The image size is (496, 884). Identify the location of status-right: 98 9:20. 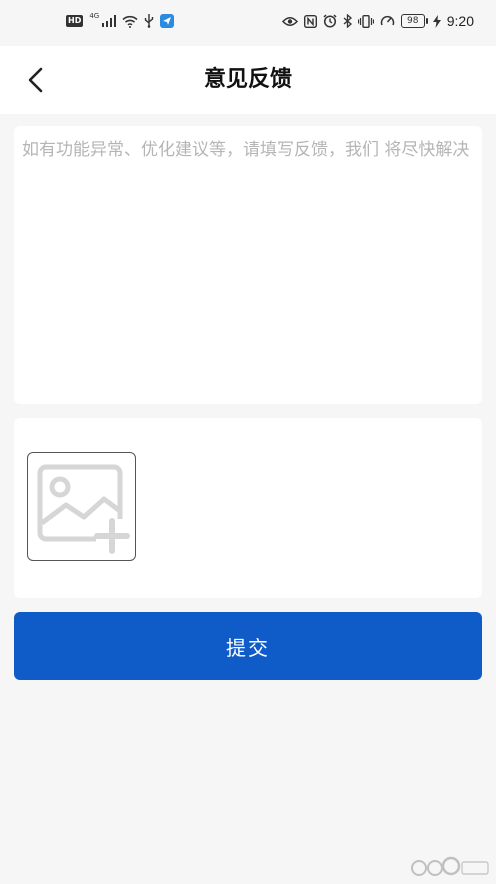
(377, 21).